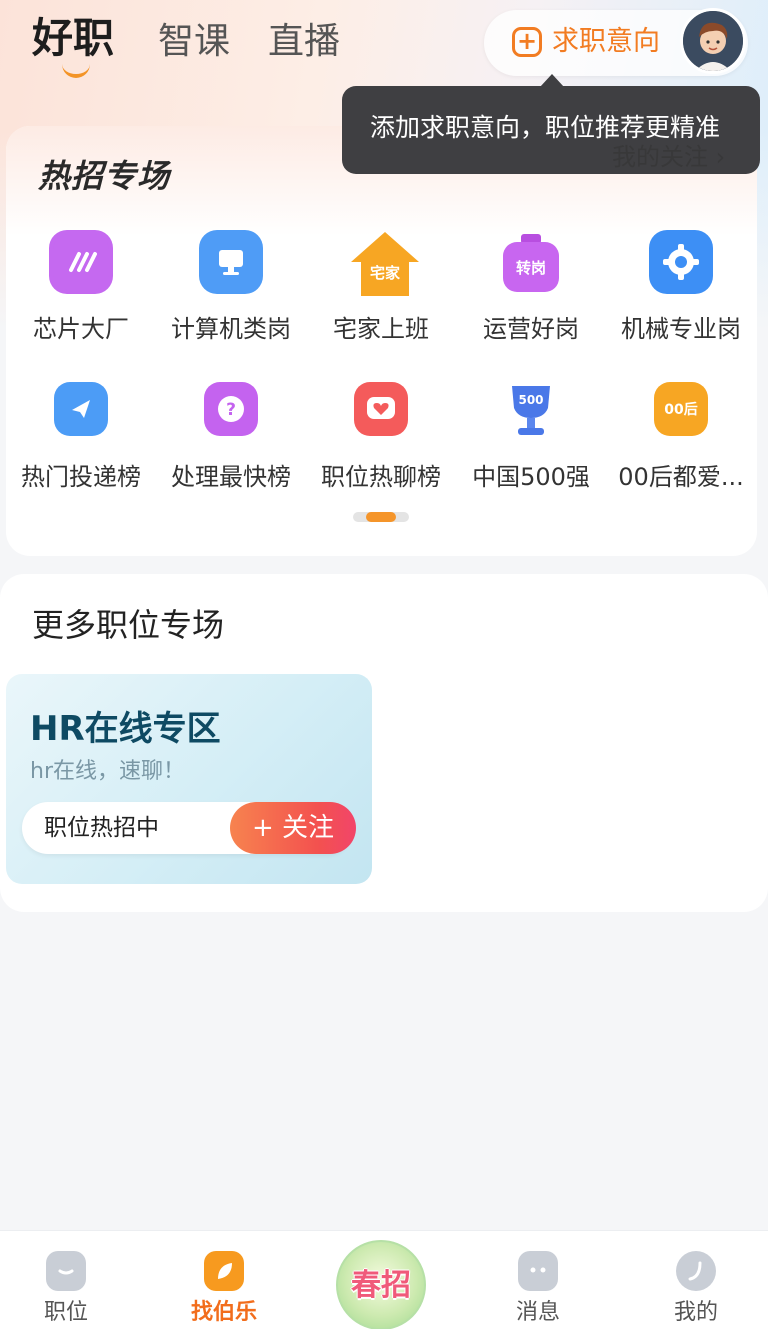 The width and height of the screenshot is (768, 1329). I want to click on hiring-pill: 职位热招中 + 关注, so click(189, 828).